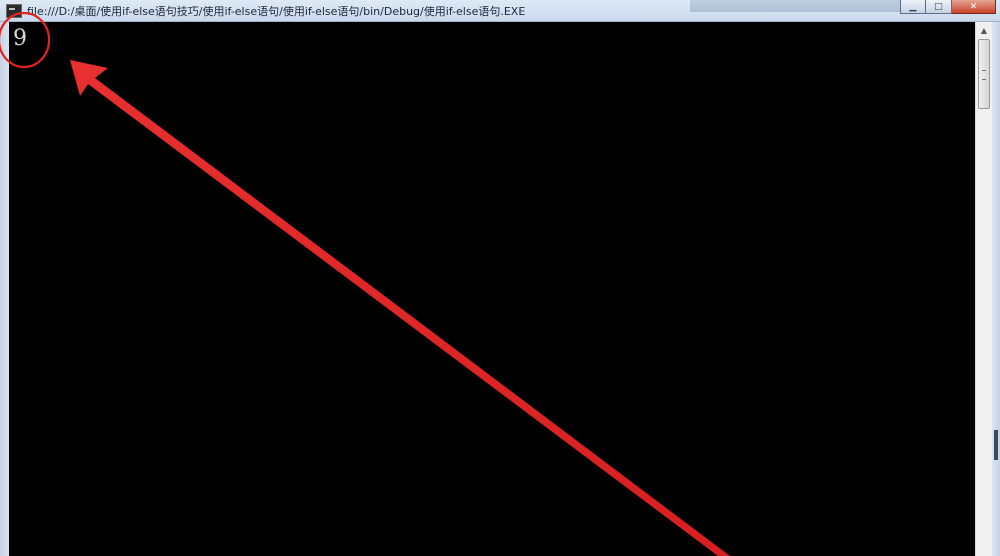 The height and width of the screenshot is (556, 1000). I want to click on scroll-thumb, so click(984, 74).